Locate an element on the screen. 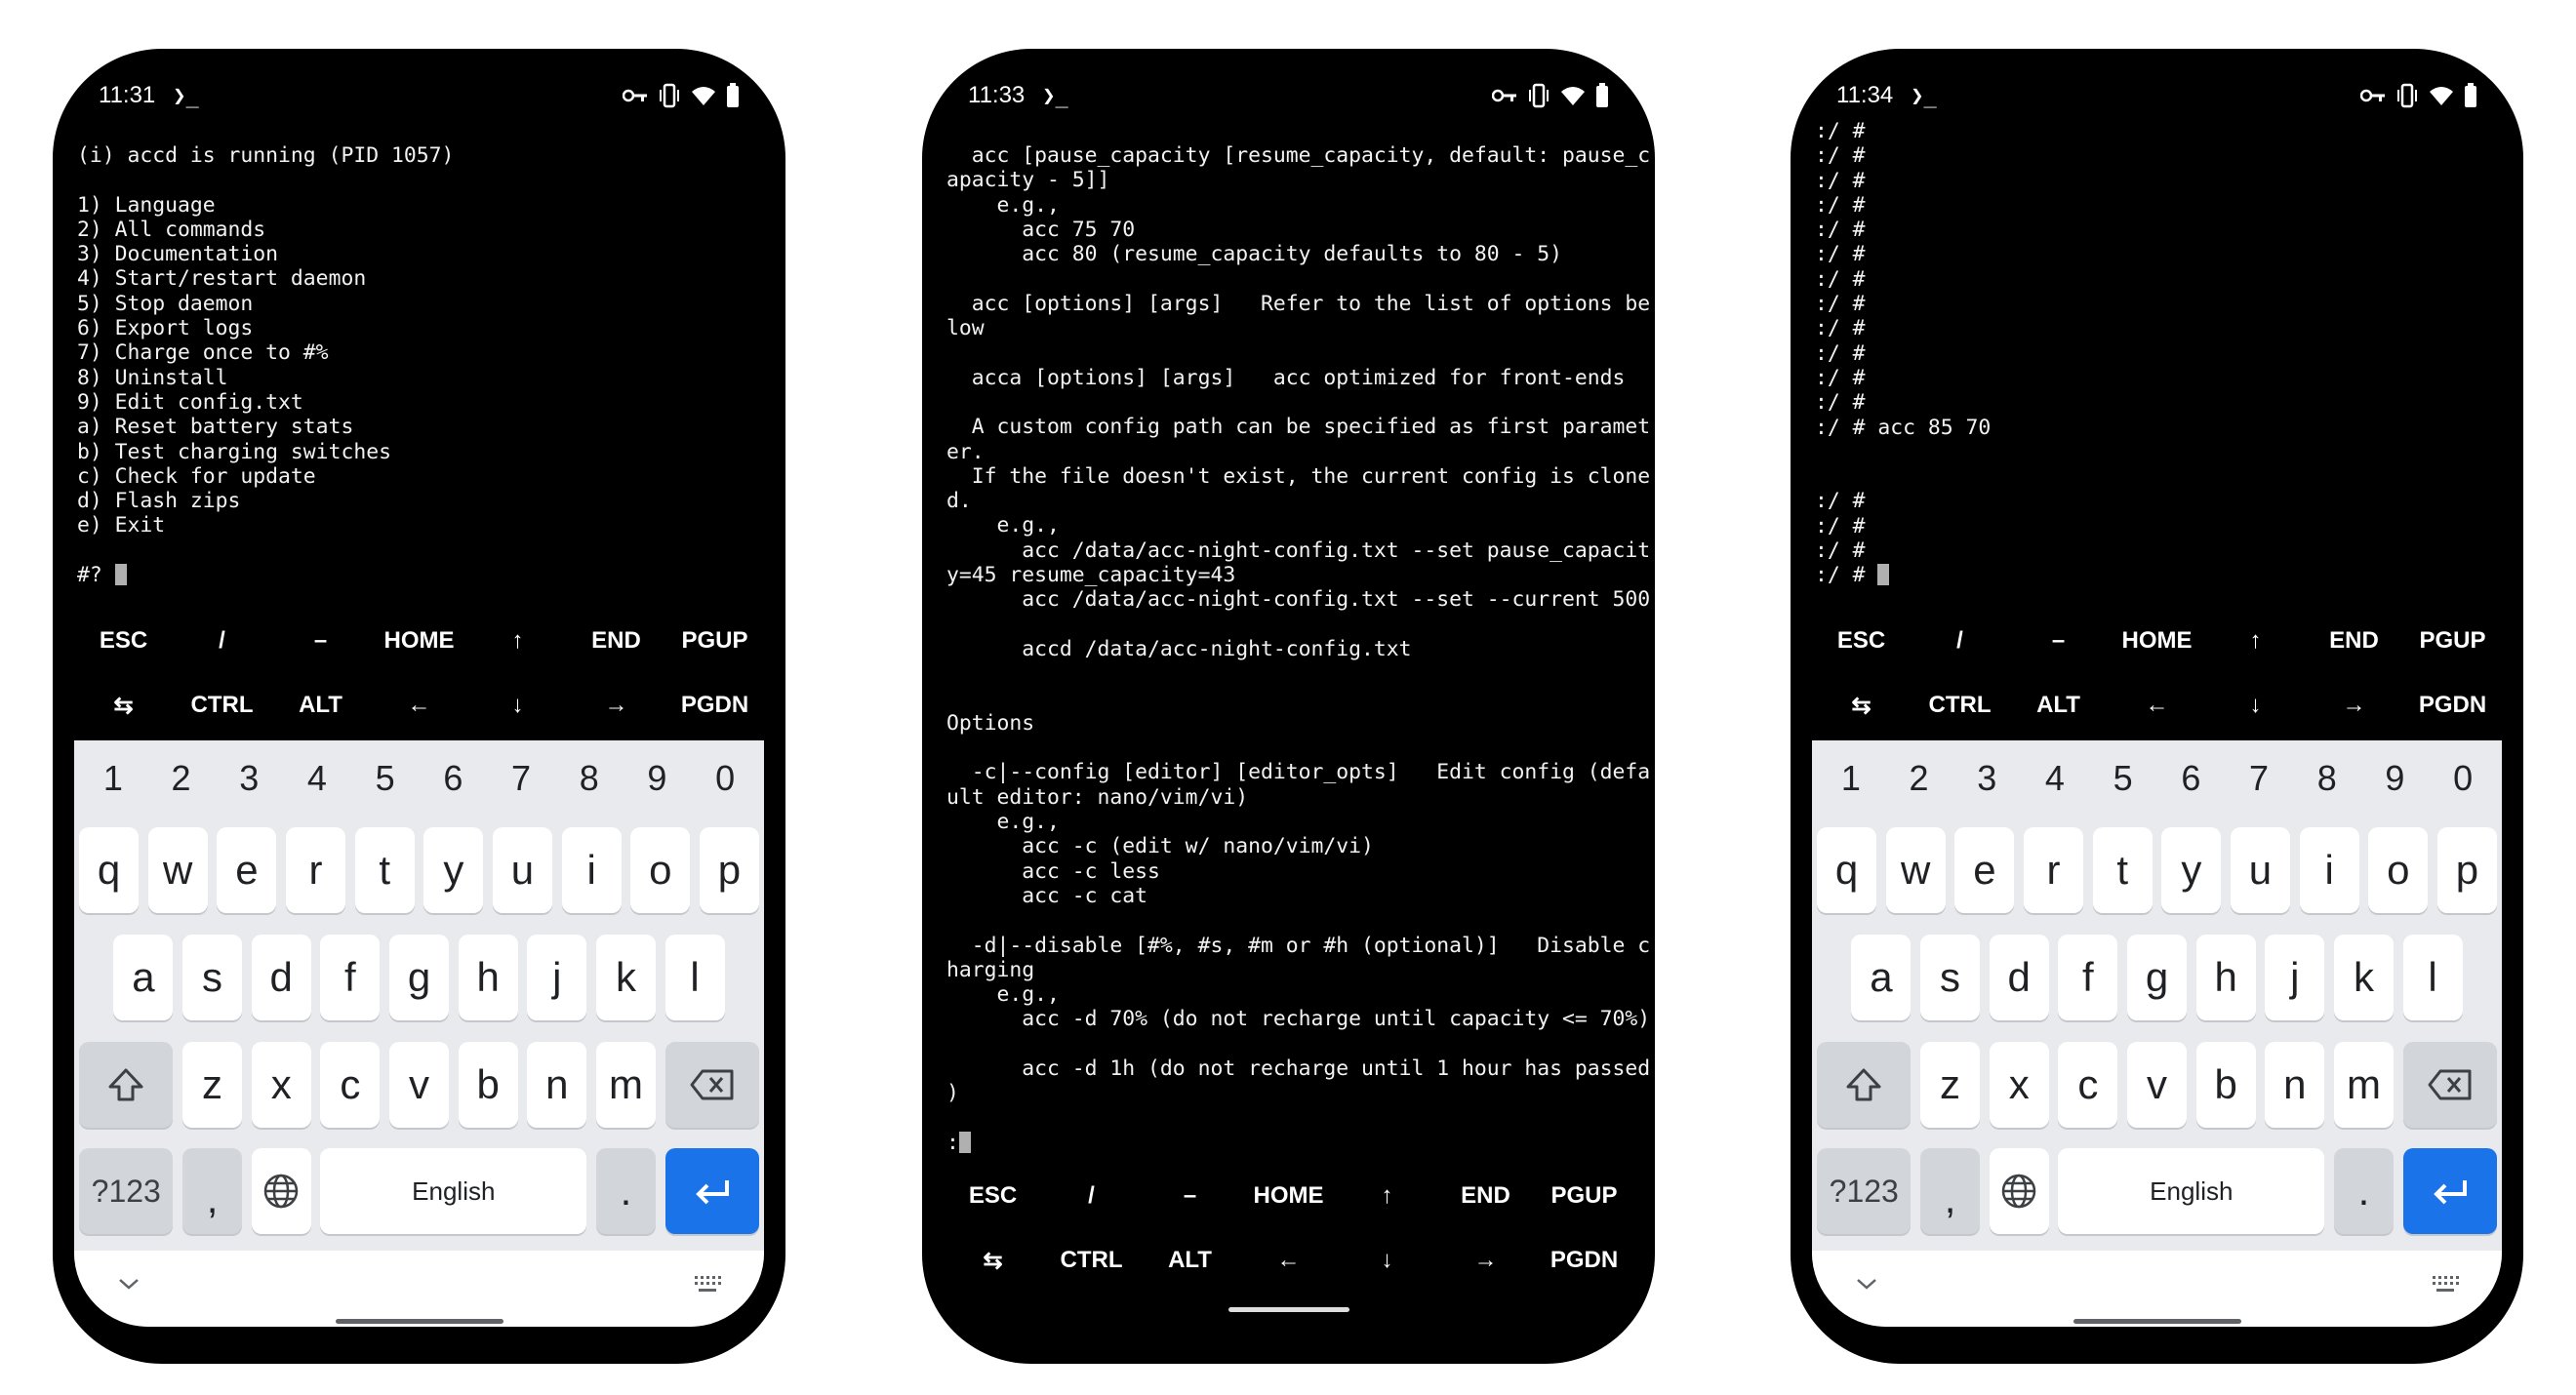 This screenshot has width=2576, height=1395. letter-key: f is located at coordinates (350, 977).